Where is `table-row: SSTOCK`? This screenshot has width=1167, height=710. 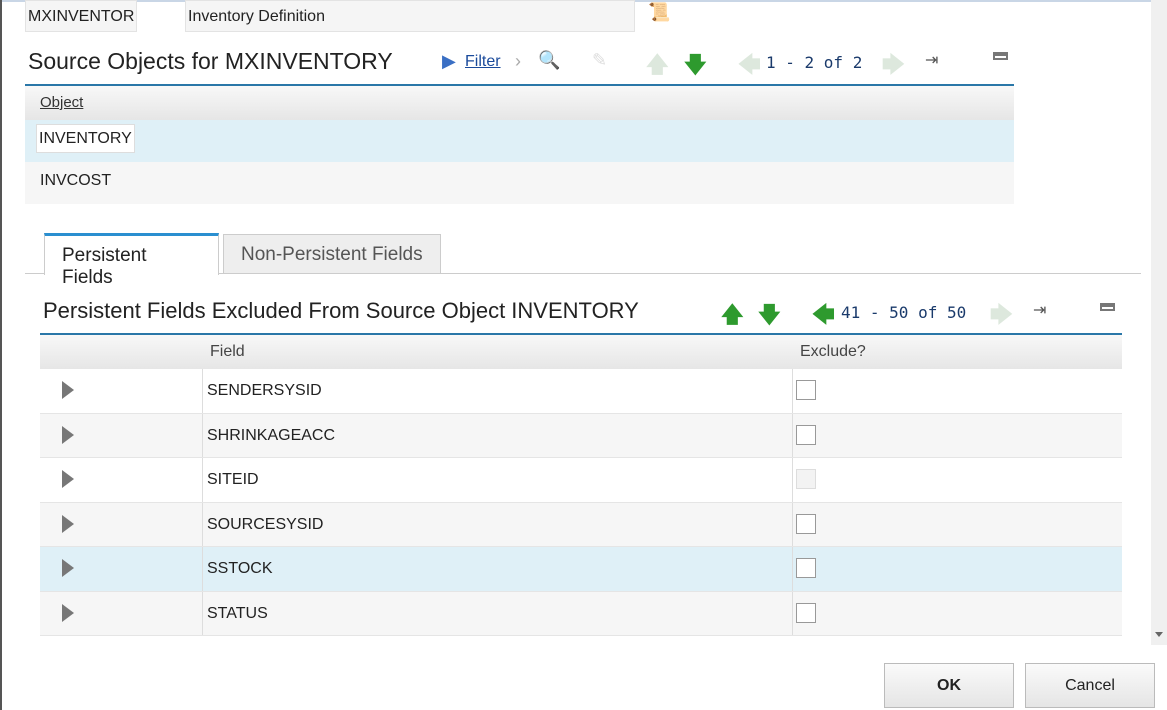 table-row: SSTOCK is located at coordinates (581, 569).